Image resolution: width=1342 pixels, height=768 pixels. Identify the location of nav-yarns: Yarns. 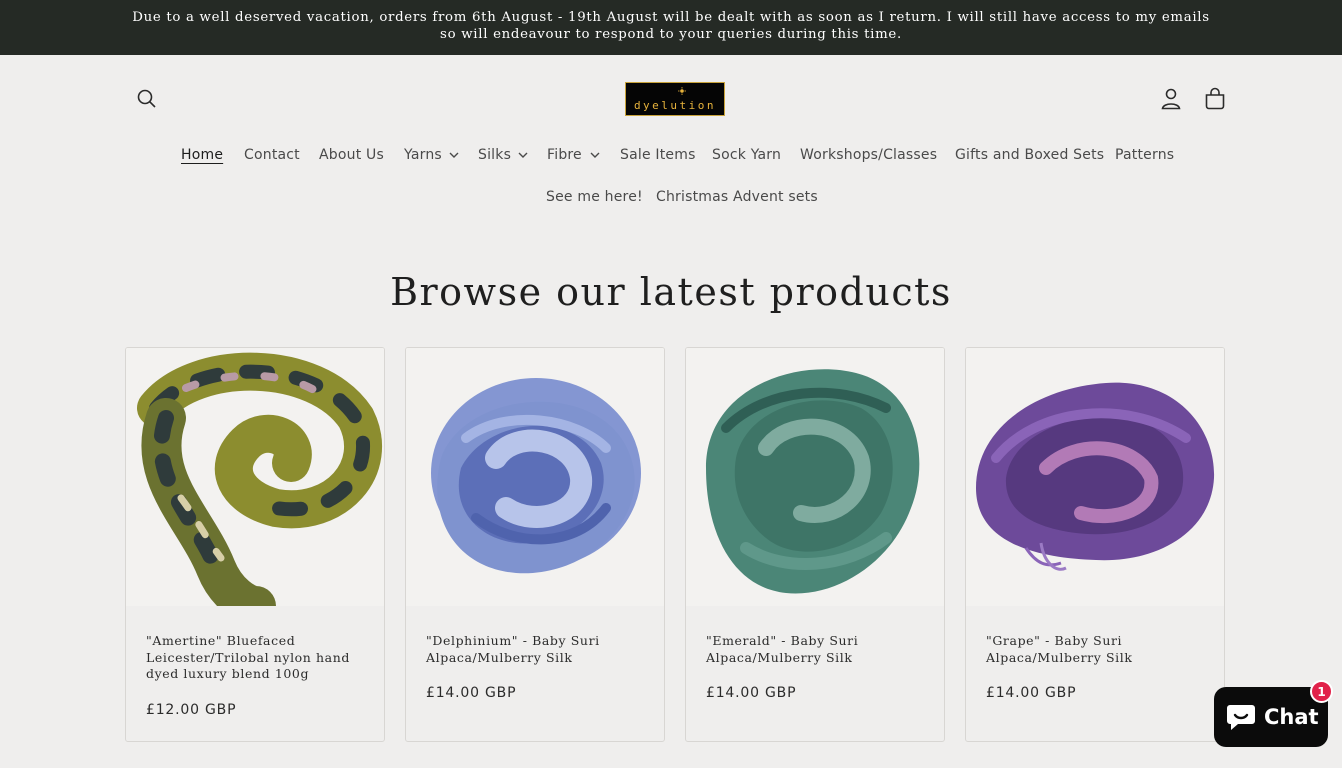
(423, 155).